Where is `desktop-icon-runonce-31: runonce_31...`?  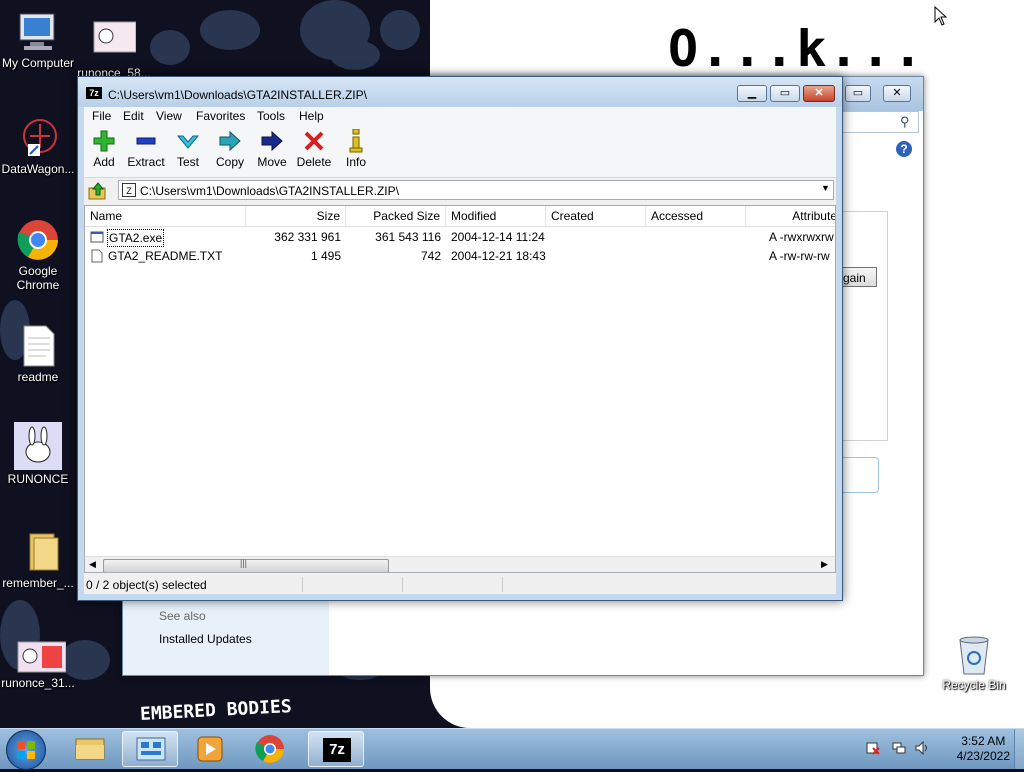
desktop-icon-runonce-31: runonce_31... is located at coordinates (38, 665).